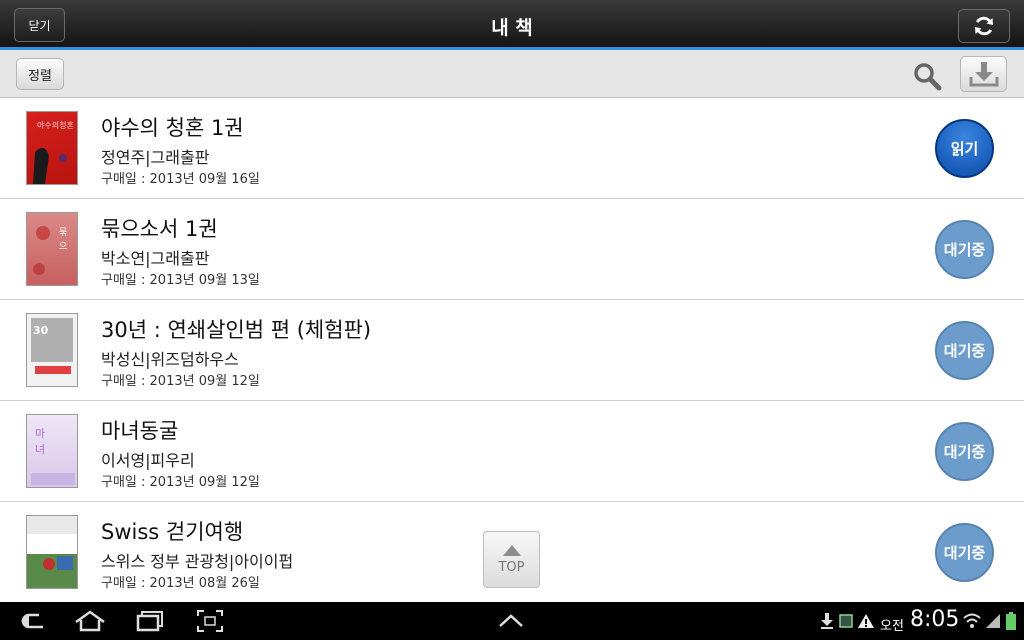 The height and width of the screenshot is (640, 1024). I want to click on arrow-up-icon, so click(511, 550).